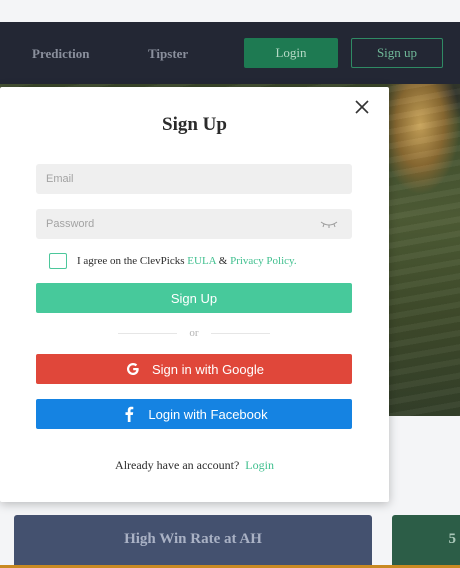  Describe the element at coordinates (193, 539) in the screenshot. I see `feature-card-title: High Win Rate at AH` at that location.